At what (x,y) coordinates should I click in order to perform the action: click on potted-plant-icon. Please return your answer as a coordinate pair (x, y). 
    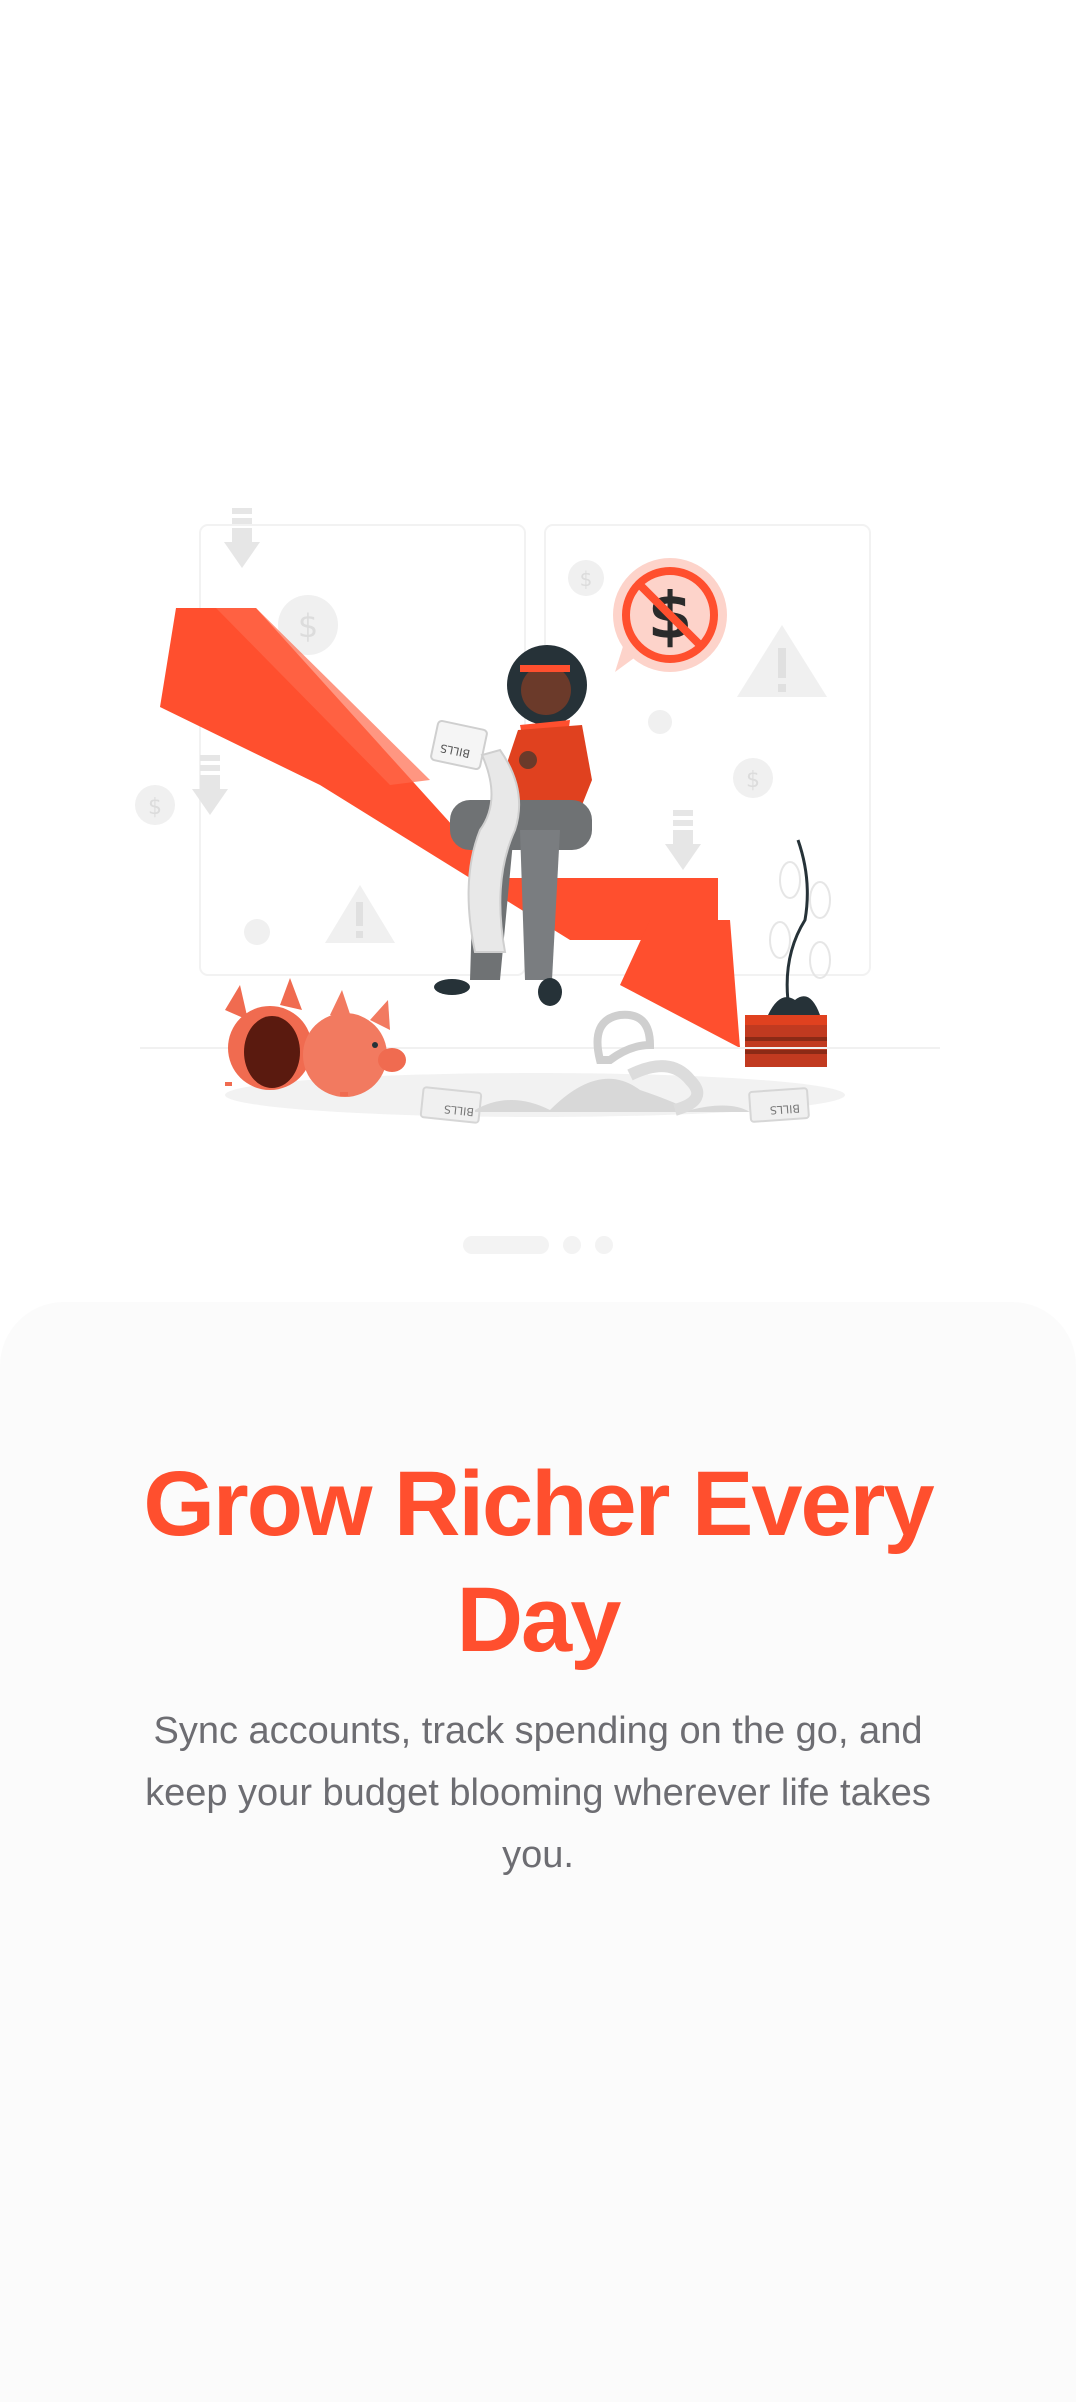
    Looking at the image, I should click on (788, 953).